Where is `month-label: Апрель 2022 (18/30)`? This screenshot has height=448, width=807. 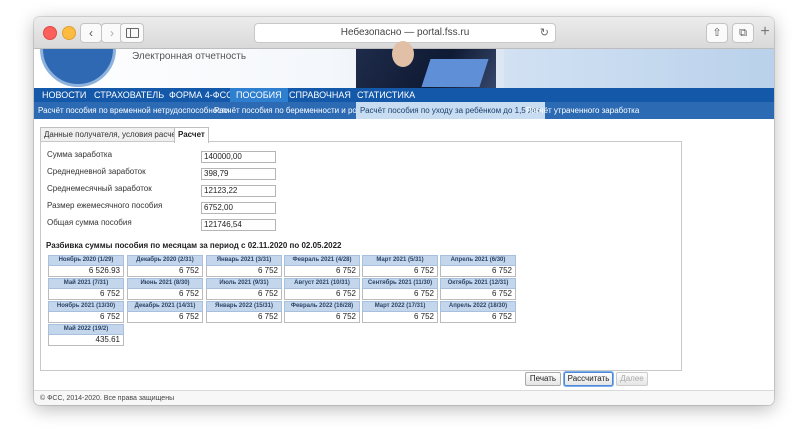 month-label: Апрель 2022 (18/30) is located at coordinates (478, 306).